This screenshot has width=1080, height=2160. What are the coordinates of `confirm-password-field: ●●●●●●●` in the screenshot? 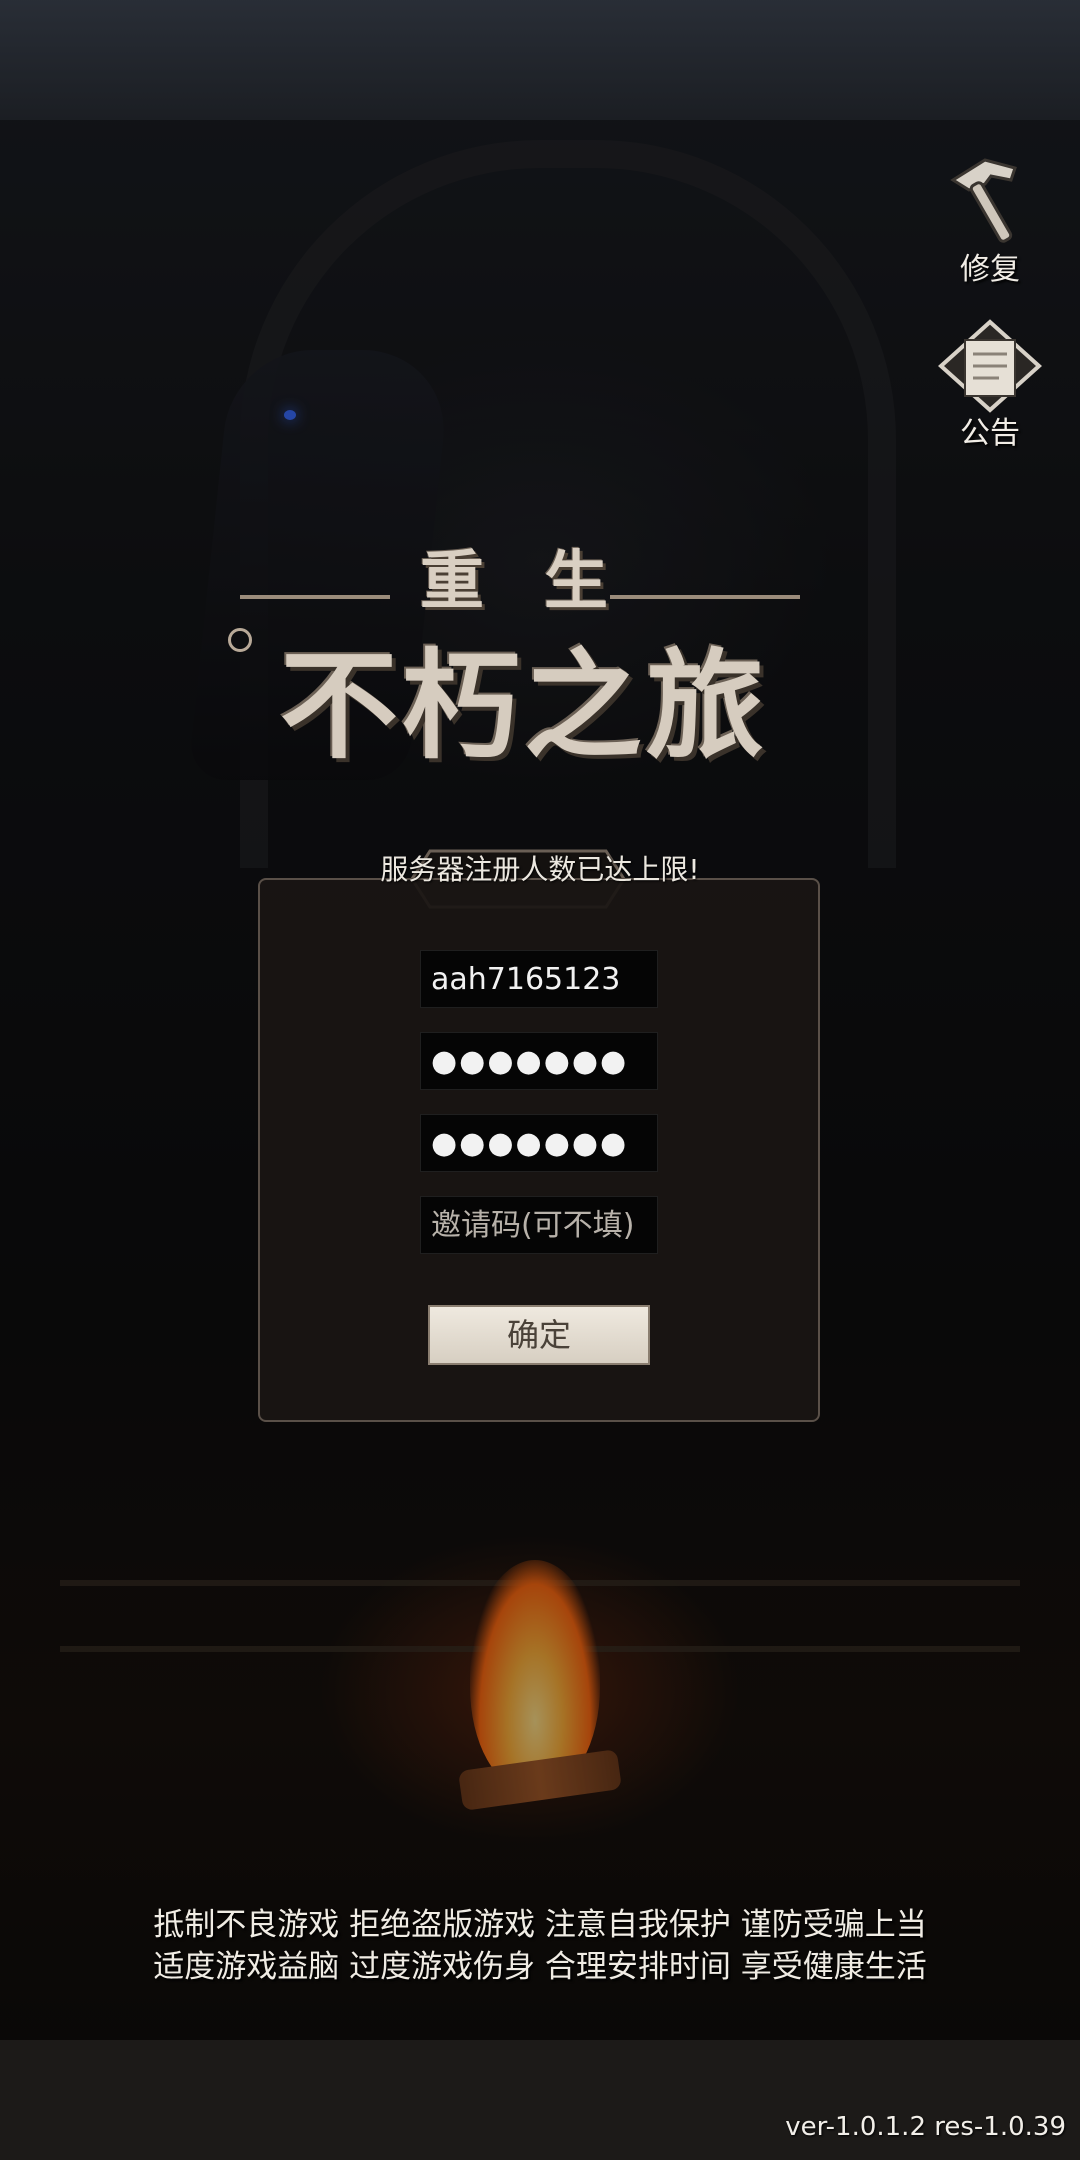 It's located at (539, 1143).